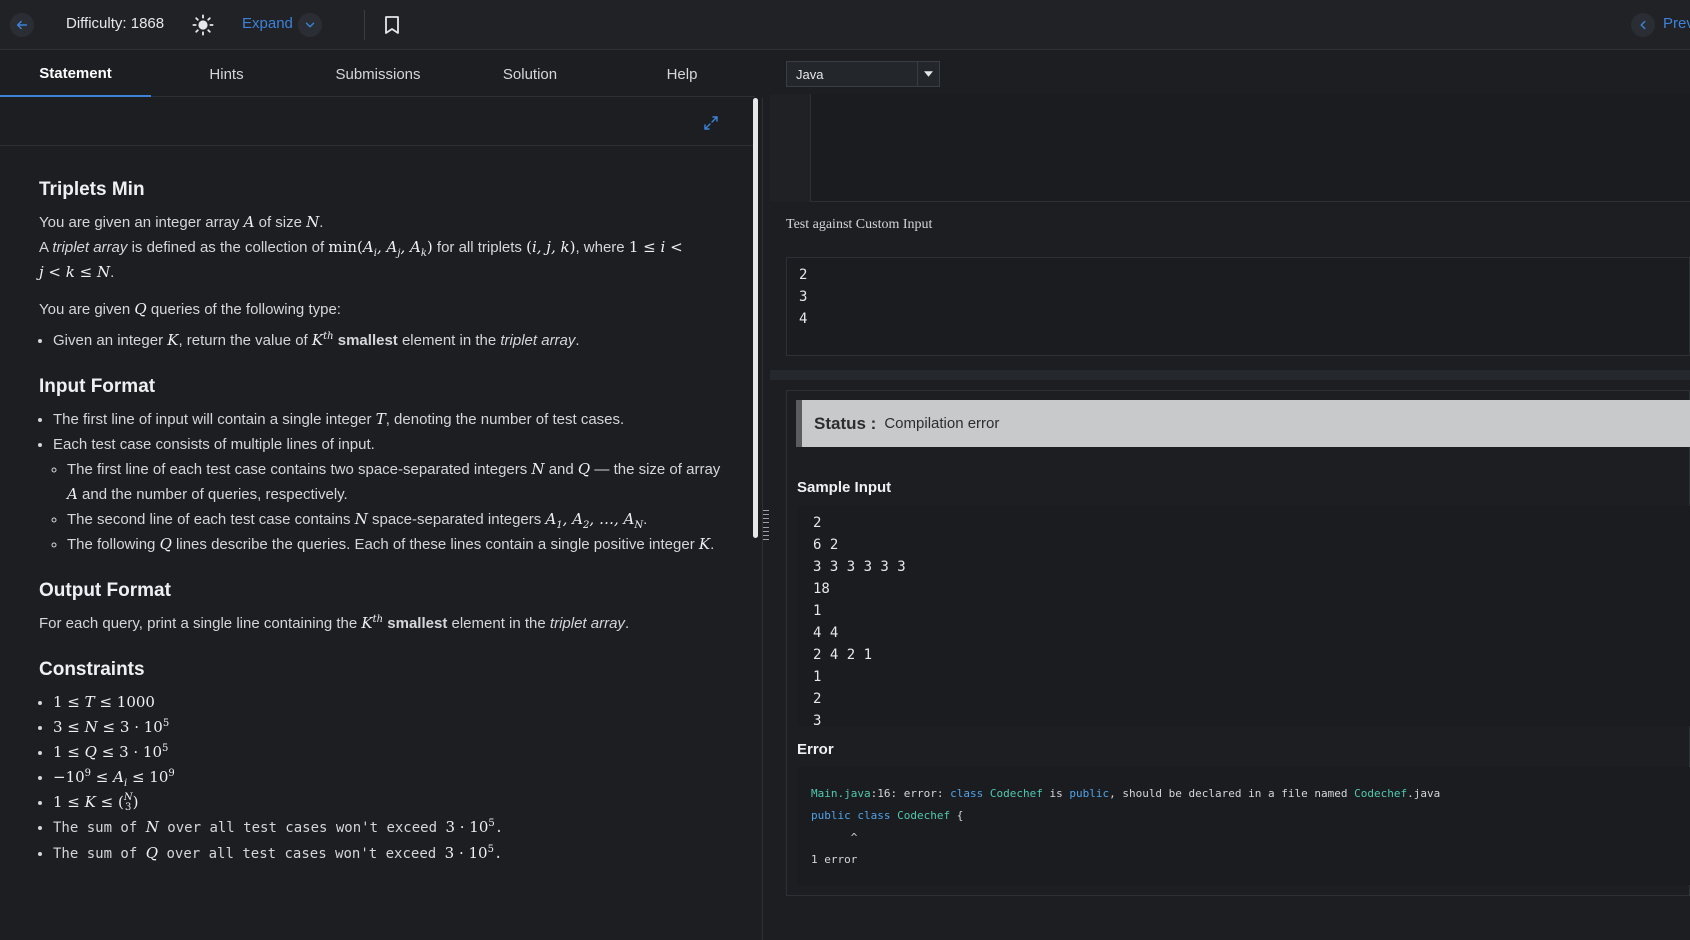  Describe the element at coordinates (1230, 375) in the screenshot. I see `section-divider` at that location.